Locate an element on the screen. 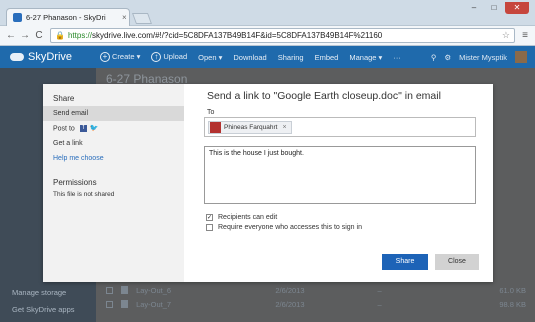  file-name: Lay-Out_7 is located at coordinates (205, 304).